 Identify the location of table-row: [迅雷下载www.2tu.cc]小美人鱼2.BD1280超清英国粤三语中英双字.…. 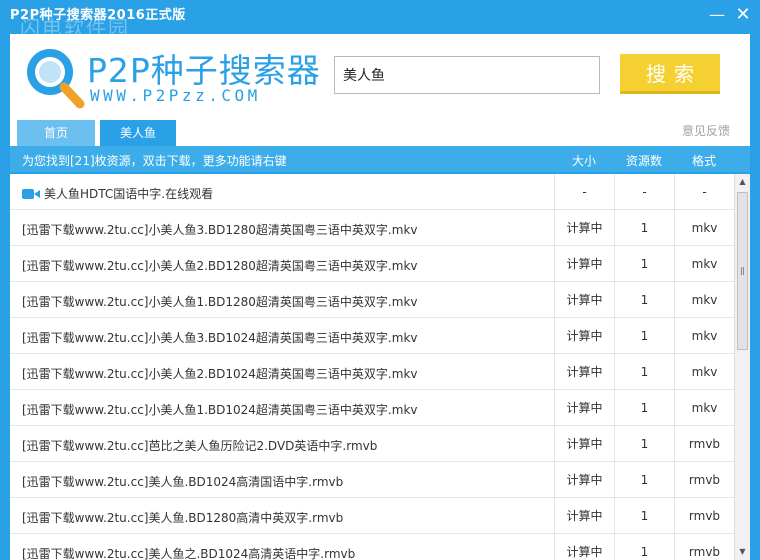
(372, 264).